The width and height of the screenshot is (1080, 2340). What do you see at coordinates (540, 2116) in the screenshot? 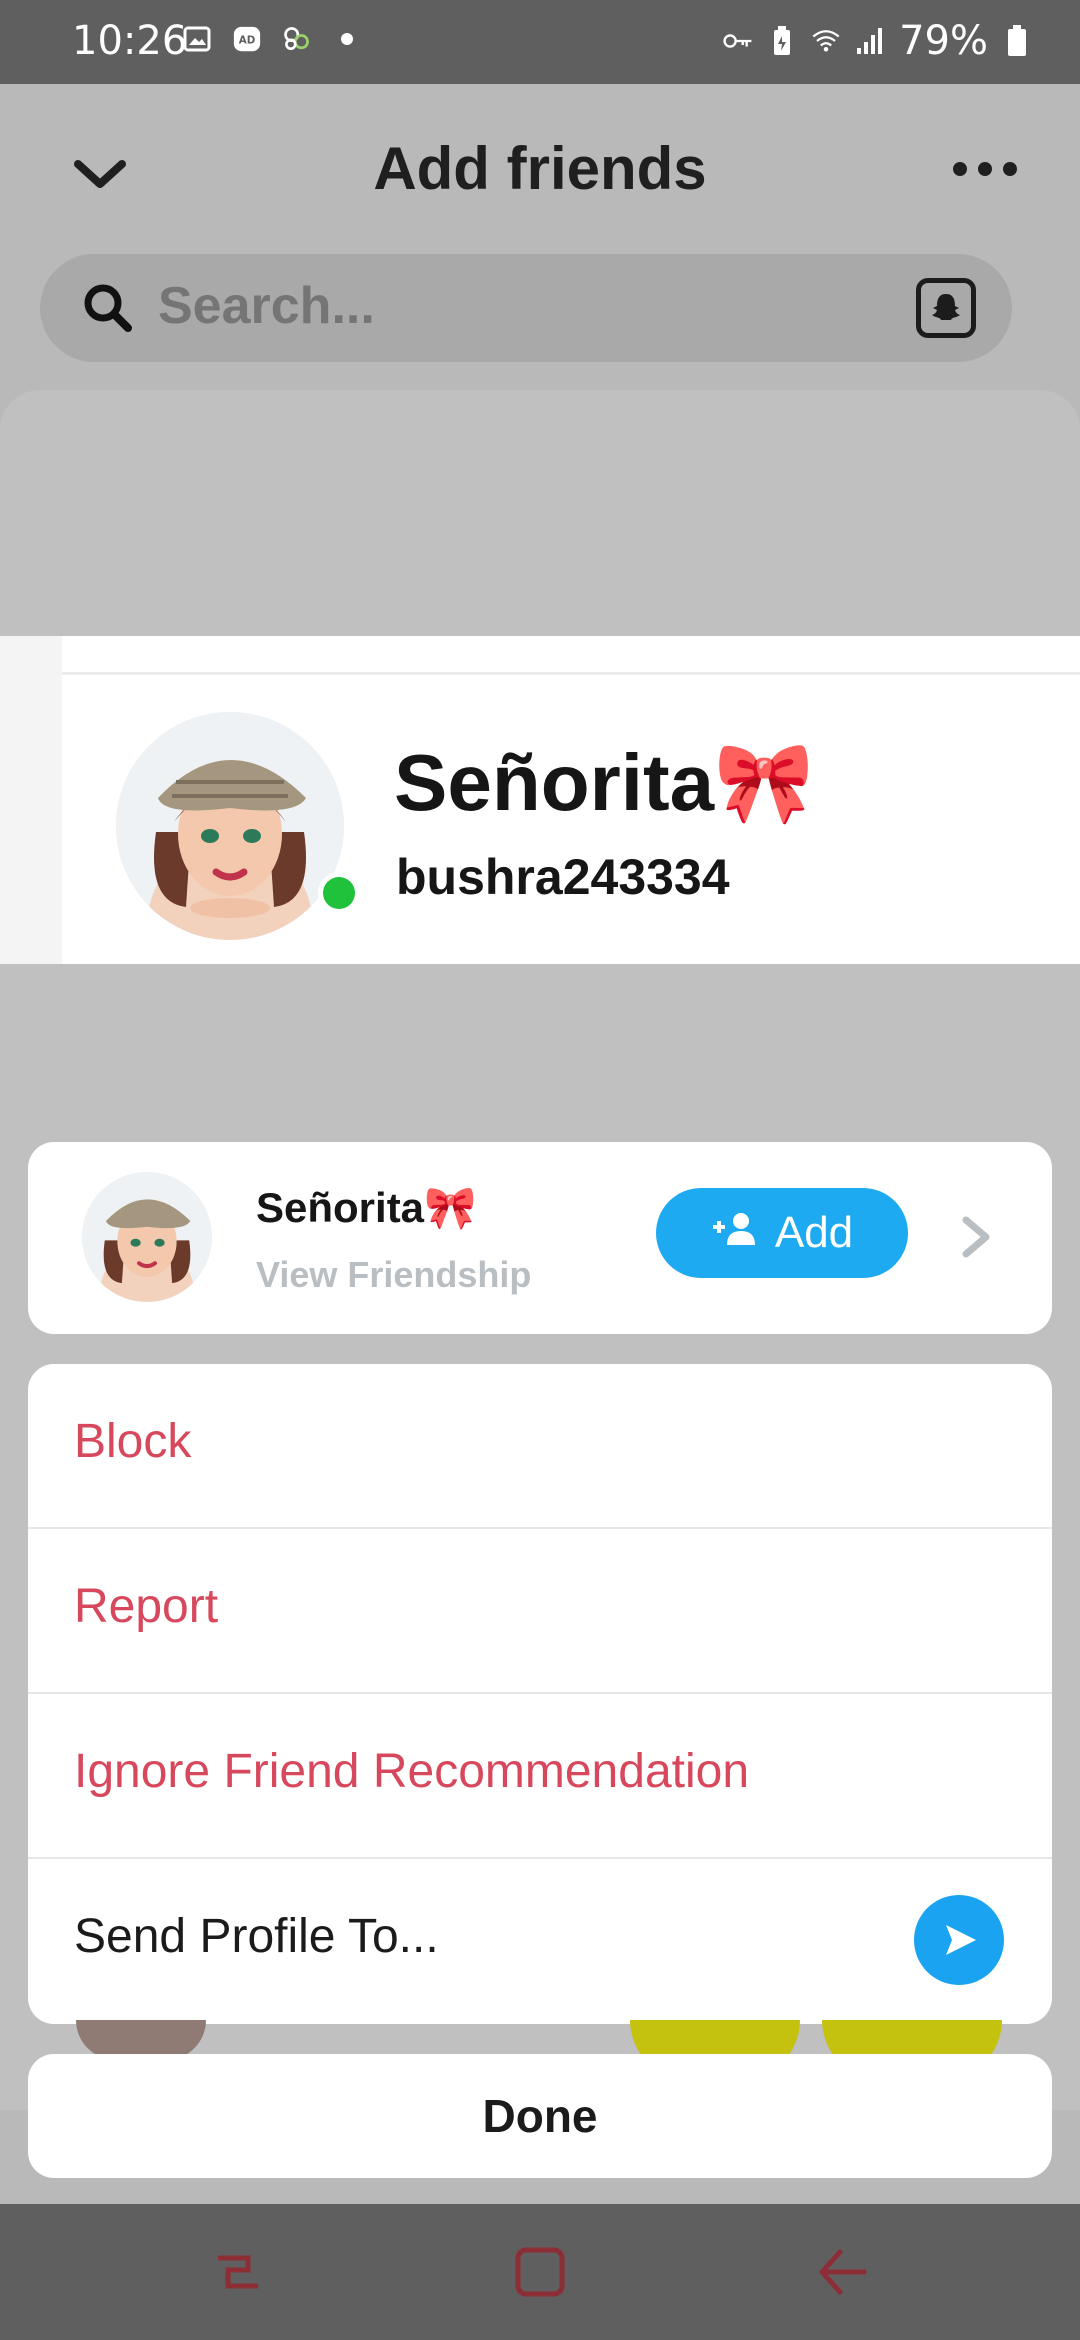
I see `done-button: Done` at bounding box center [540, 2116].